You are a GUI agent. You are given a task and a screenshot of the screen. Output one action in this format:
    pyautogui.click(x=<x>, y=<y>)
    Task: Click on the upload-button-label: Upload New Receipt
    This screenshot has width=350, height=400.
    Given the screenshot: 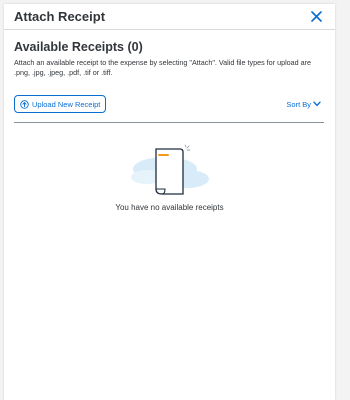 What is the action you would take?
    pyautogui.click(x=66, y=104)
    